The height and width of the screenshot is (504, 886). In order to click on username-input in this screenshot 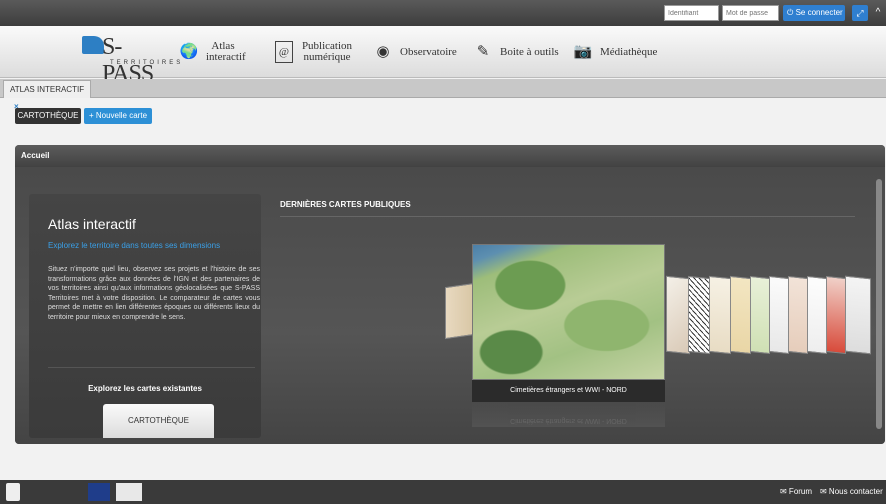, I will do `click(691, 13)`.